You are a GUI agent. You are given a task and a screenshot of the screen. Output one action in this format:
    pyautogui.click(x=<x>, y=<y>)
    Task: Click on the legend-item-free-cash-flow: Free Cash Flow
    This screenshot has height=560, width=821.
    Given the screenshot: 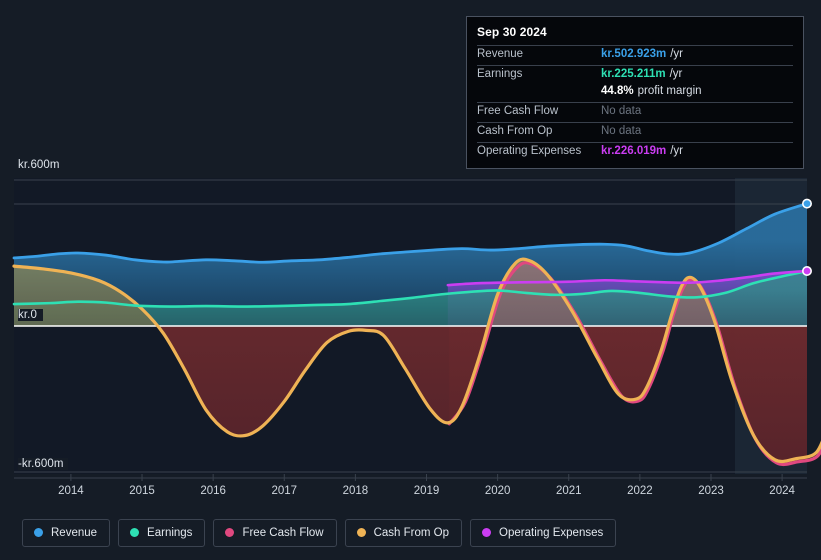 What is the action you would take?
    pyautogui.click(x=275, y=532)
    